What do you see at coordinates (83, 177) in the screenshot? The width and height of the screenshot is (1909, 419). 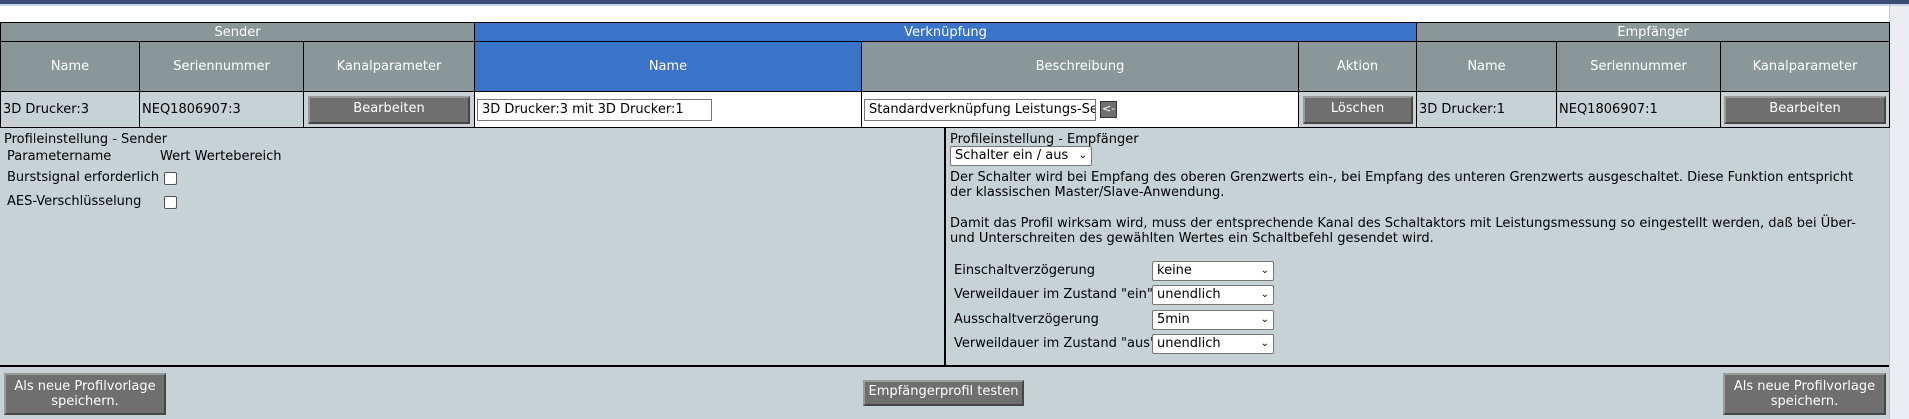 I see `burst-label: Burstsignal erforderlich` at bounding box center [83, 177].